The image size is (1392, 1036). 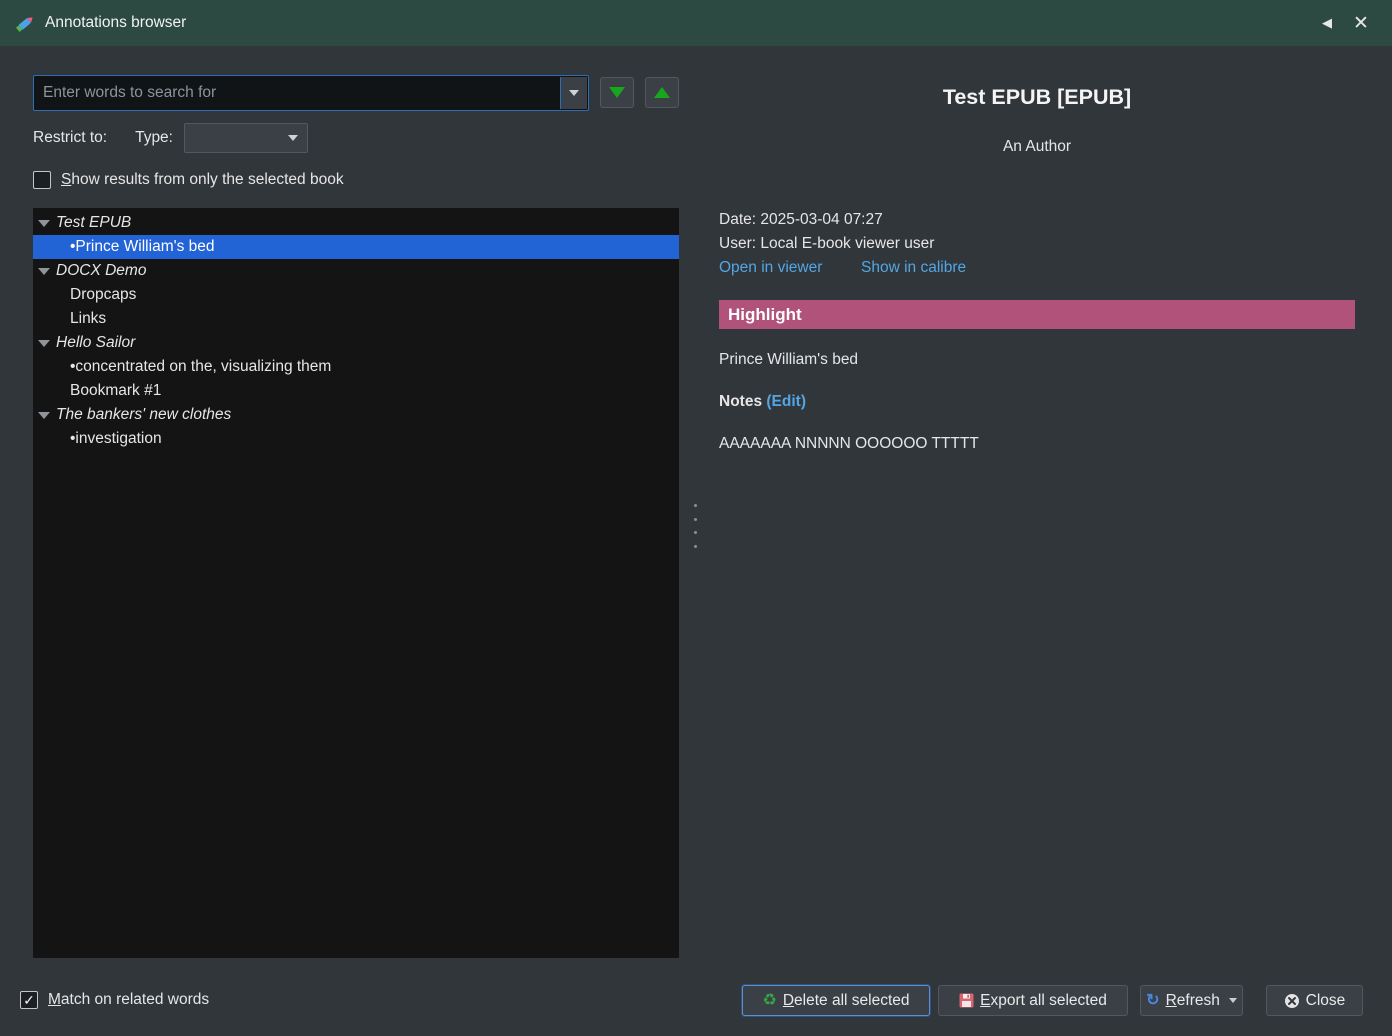 I want to click on notes-heading: Notes (Edit), so click(x=762, y=402).